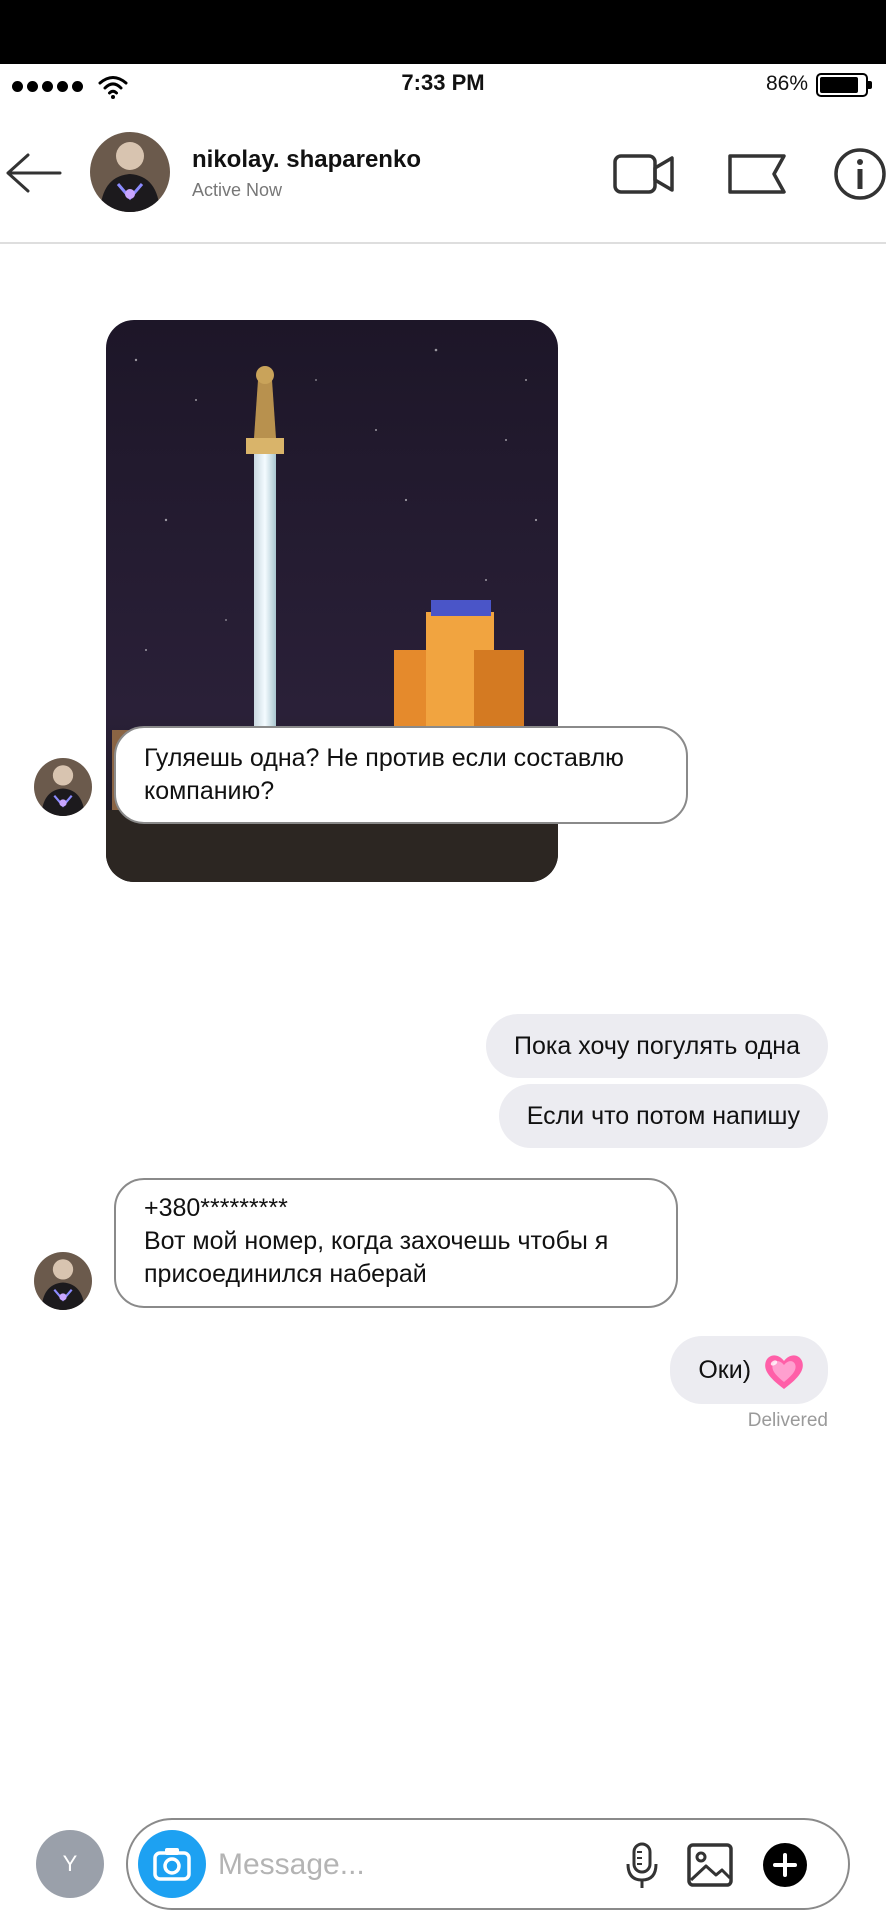 The image size is (886, 1920). Describe the element at coordinates (786, 83) in the screenshot. I see `battery-percent: 86%` at that location.